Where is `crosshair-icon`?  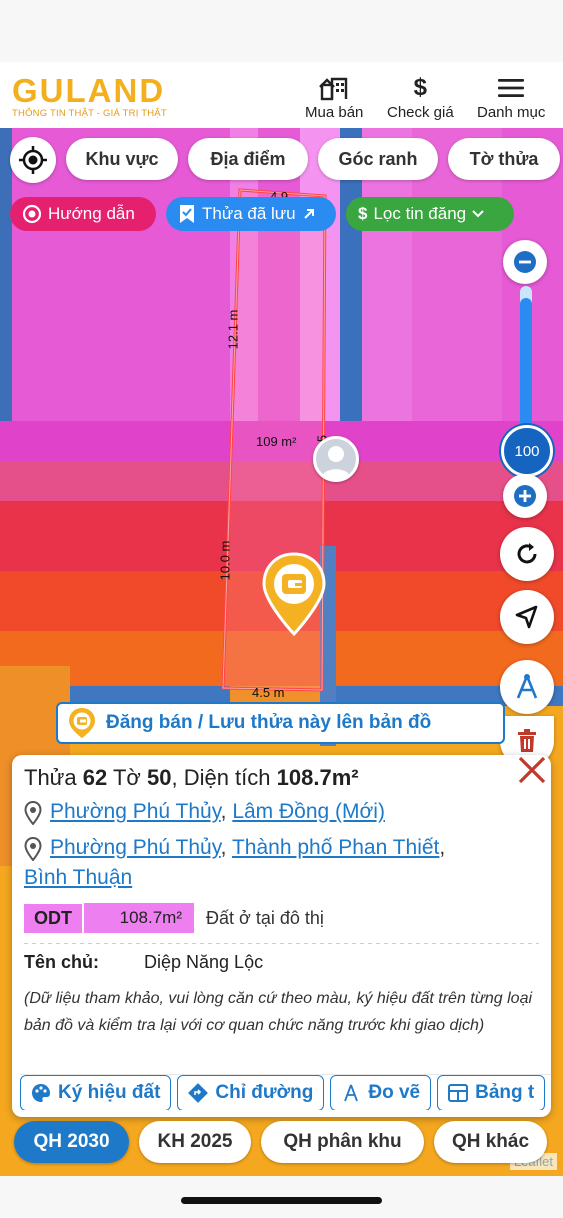
crosshair-icon is located at coordinates (33, 160).